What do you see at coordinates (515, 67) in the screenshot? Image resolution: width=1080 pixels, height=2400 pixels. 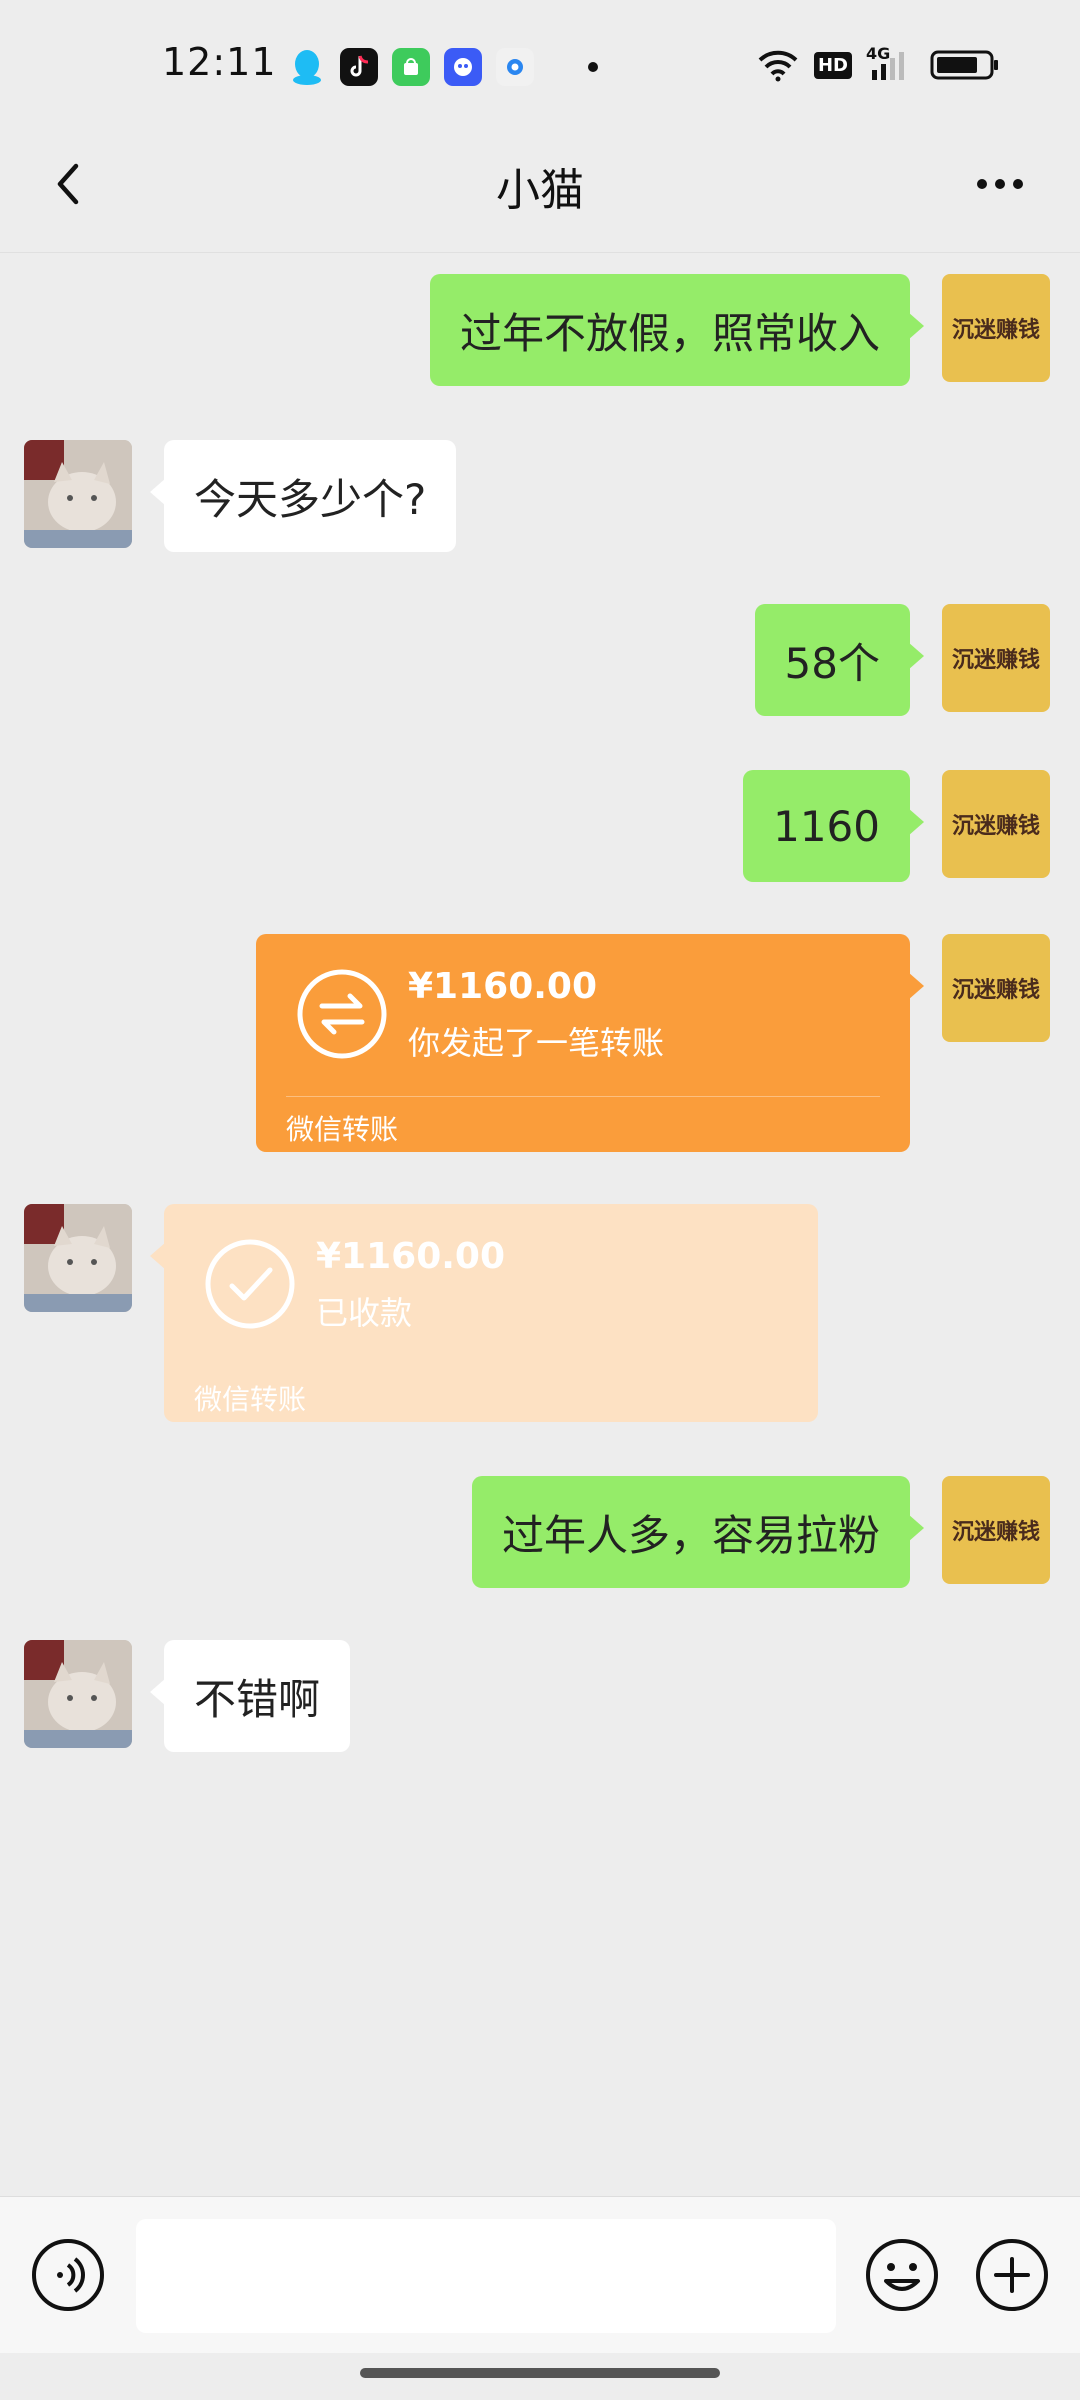 I see `browser-app-icon` at bounding box center [515, 67].